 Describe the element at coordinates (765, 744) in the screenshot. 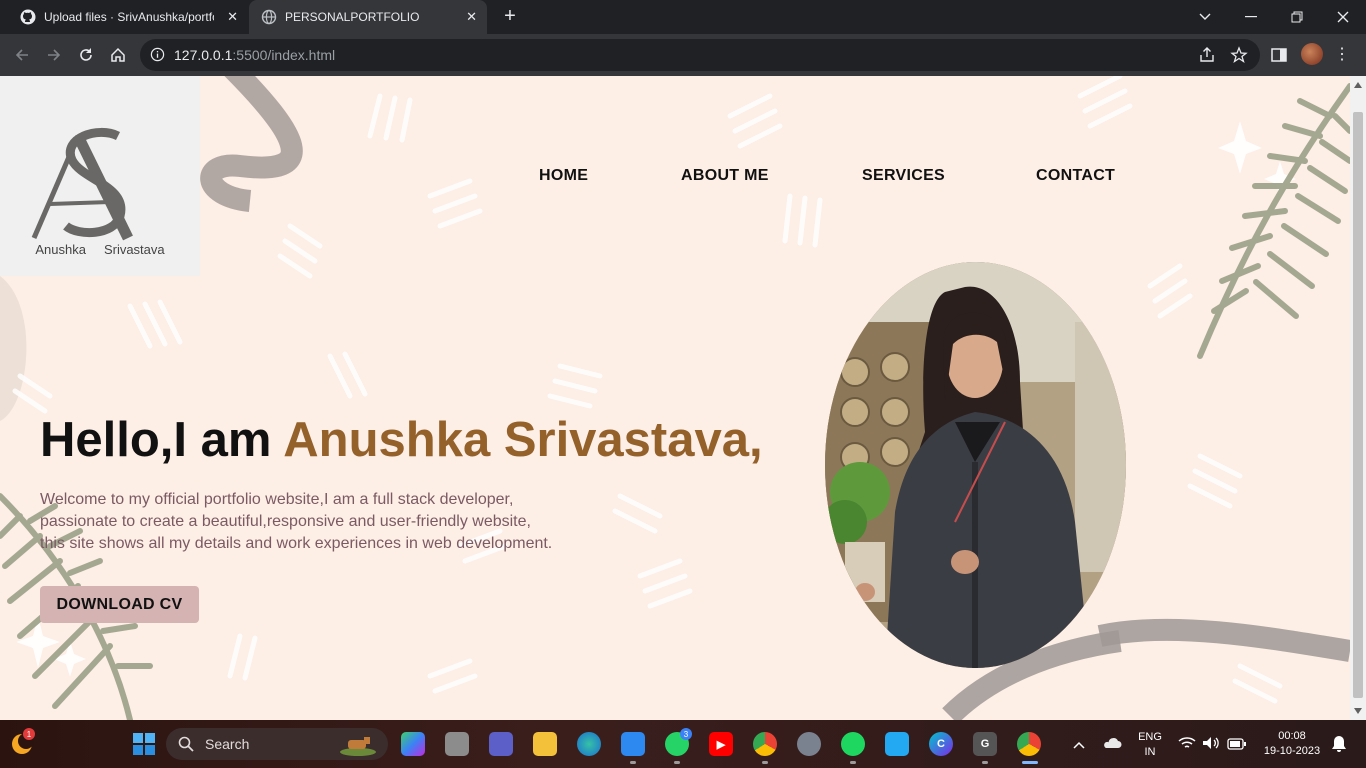

I see `chrome-icon` at that location.